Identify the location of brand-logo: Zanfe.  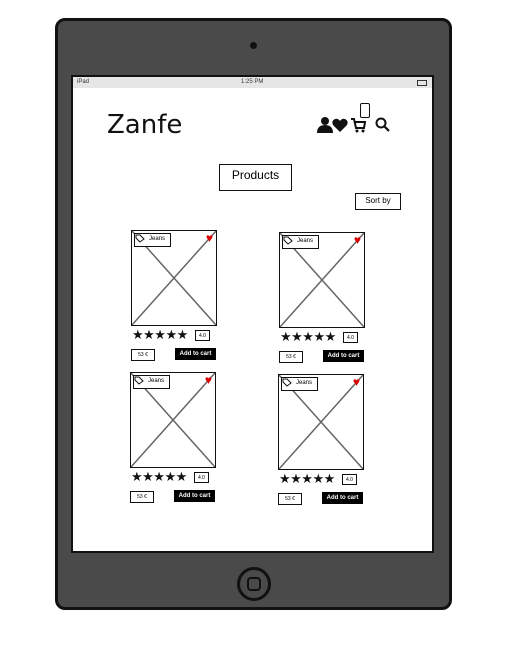
(144, 125).